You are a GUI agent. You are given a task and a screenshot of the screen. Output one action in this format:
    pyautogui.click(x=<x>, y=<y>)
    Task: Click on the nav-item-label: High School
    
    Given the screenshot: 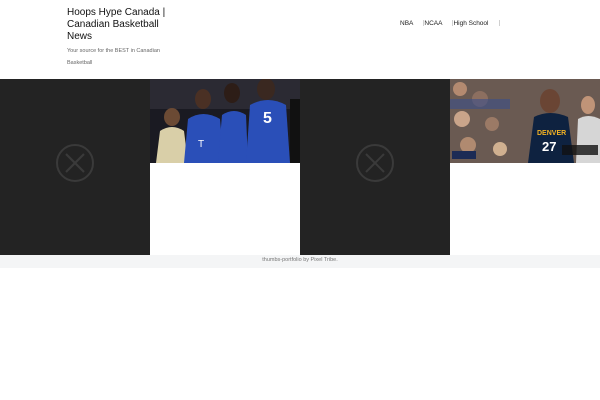 What is the action you would take?
    pyautogui.click(x=470, y=23)
    